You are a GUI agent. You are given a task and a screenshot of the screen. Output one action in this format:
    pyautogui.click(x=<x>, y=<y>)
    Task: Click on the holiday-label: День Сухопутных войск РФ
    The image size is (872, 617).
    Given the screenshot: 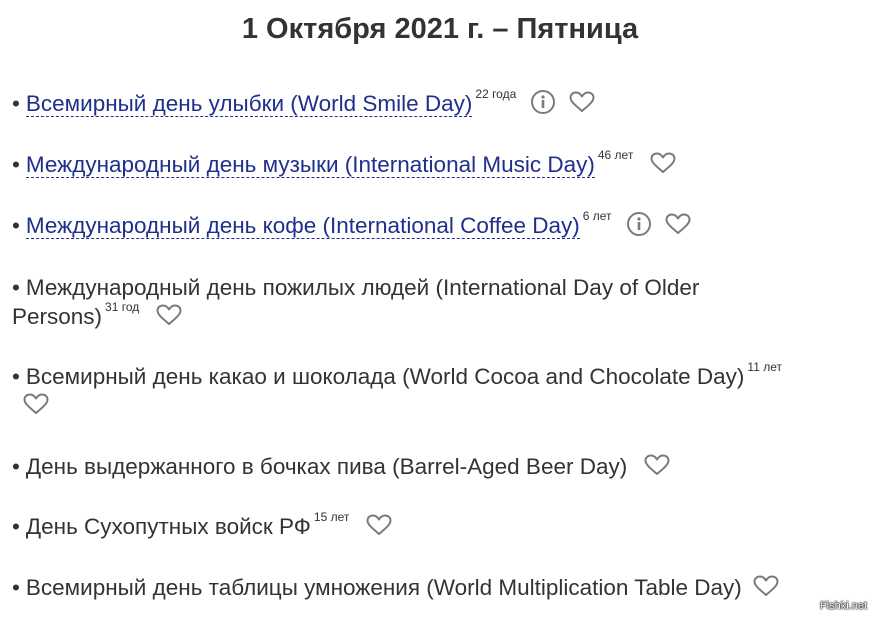 What is the action you would take?
    pyautogui.click(x=168, y=526)
    